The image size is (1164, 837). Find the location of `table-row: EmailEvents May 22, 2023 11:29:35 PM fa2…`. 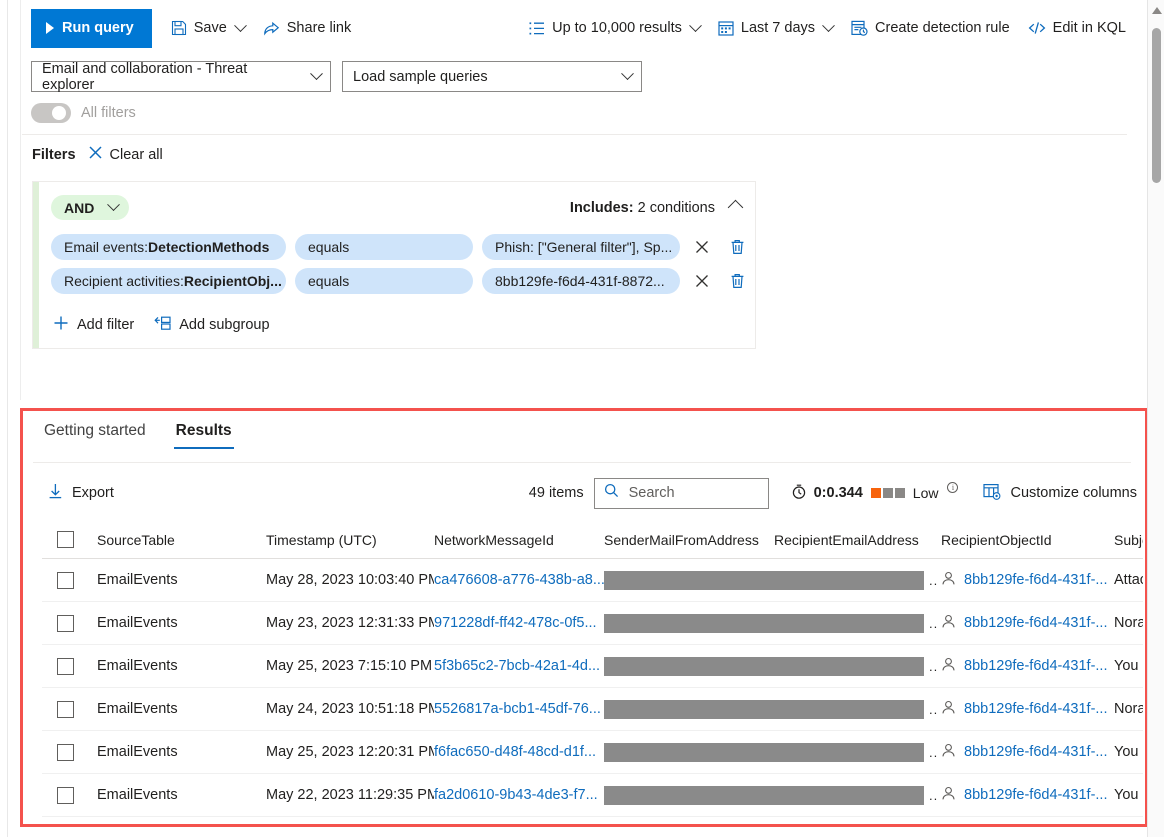

table-row: EmailEvents May 22, 2023 11:29:35 PM fa2… is located at coordinates (592, 795).